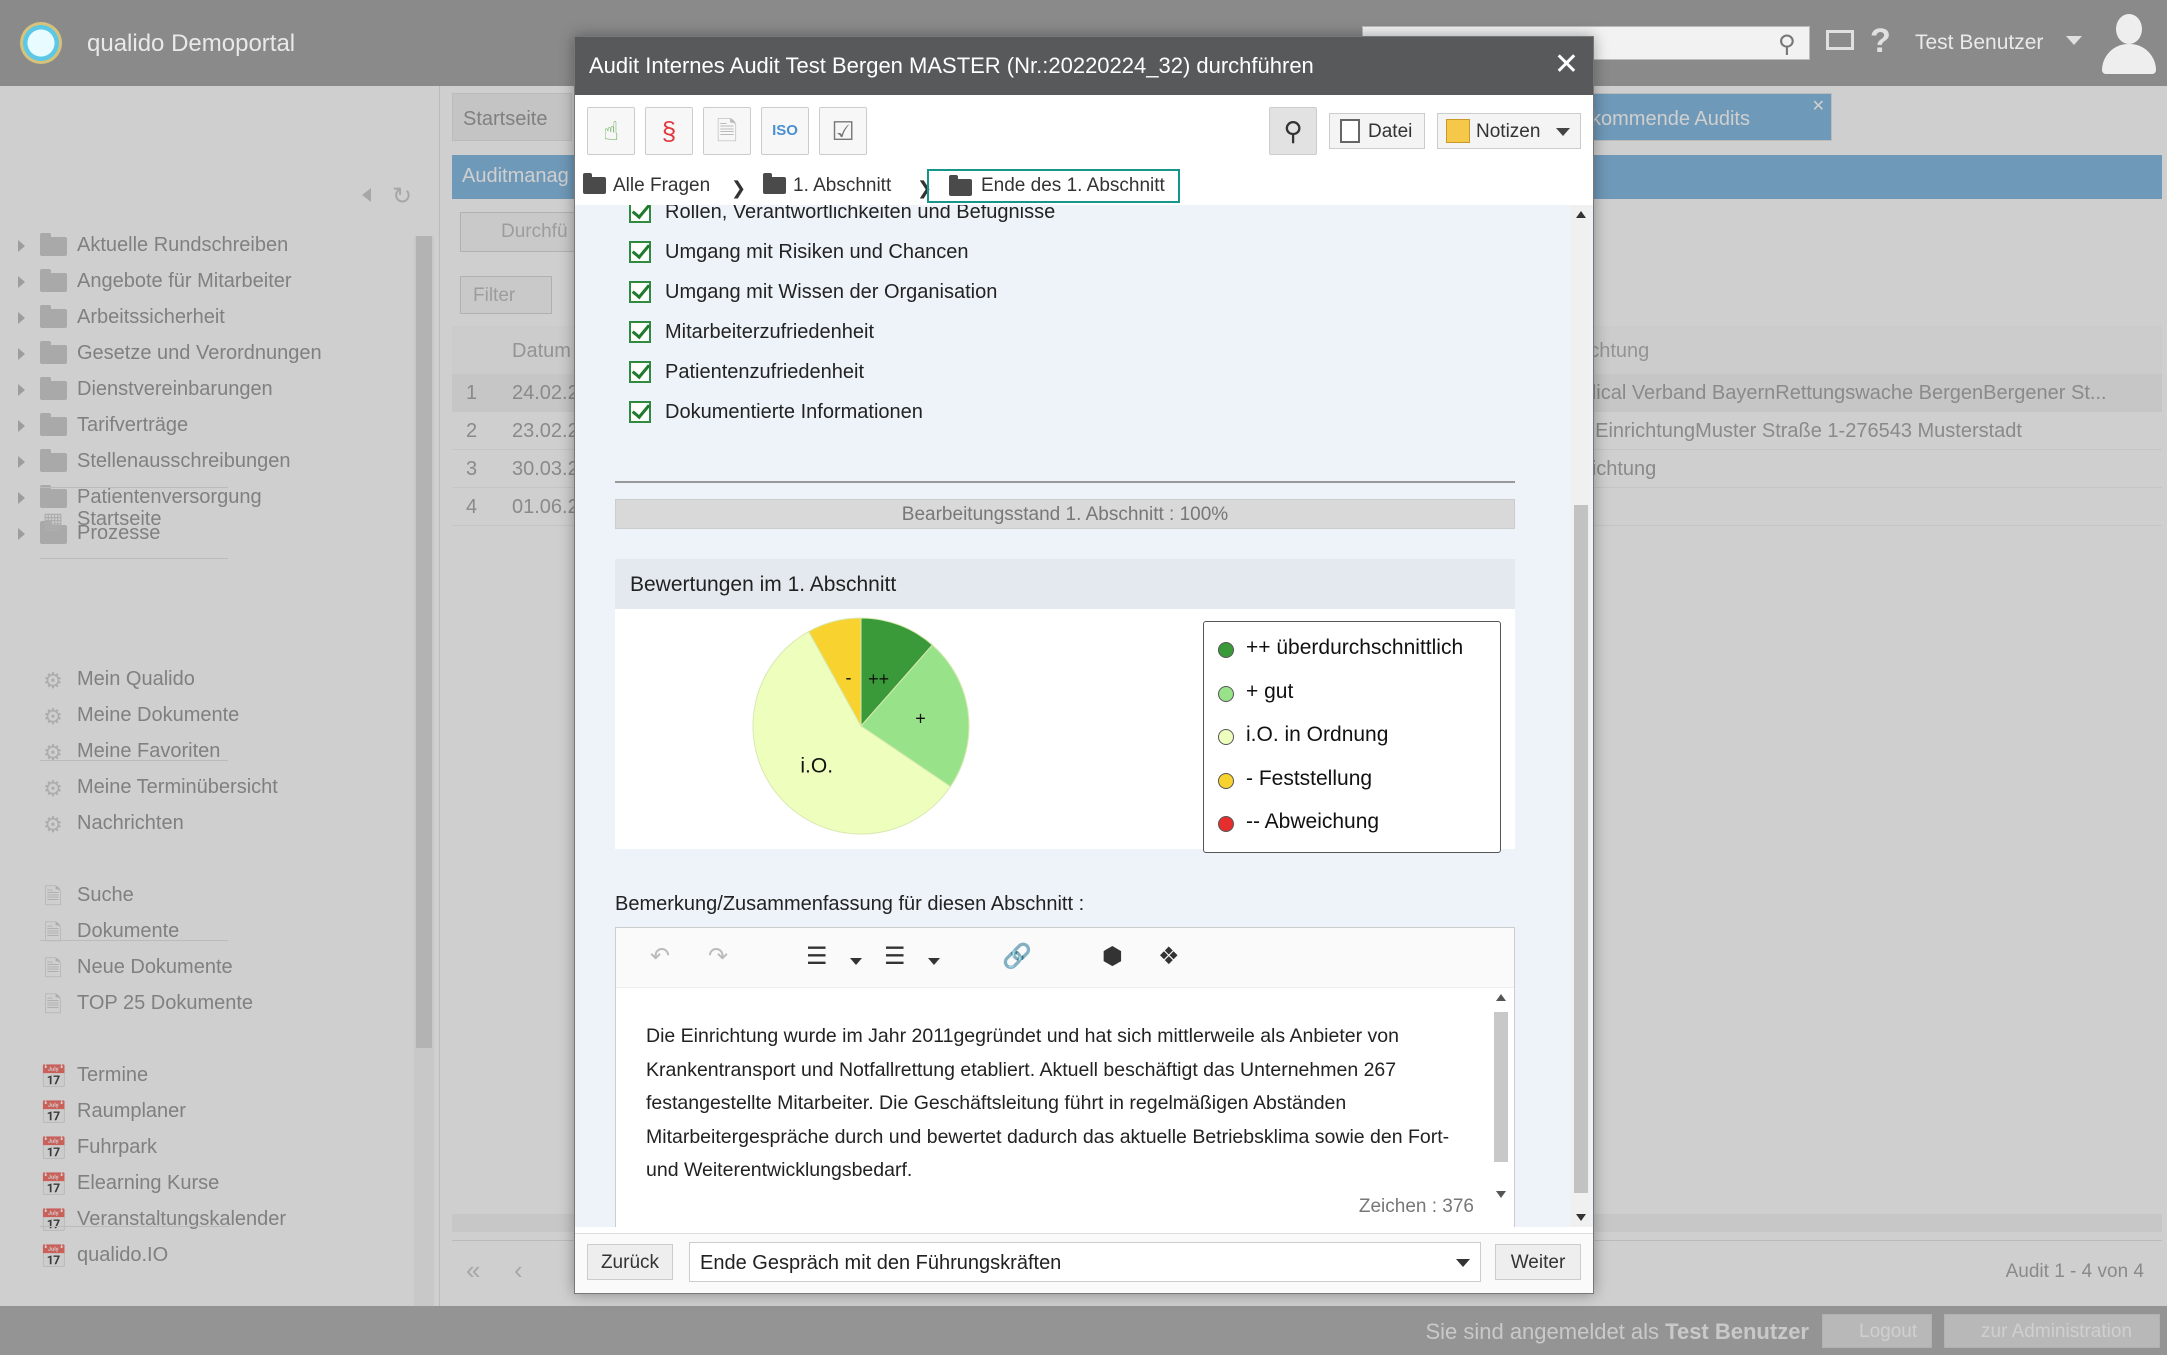 This screenshot has width=2167, height=1355. Describe the element at coordinates (1053, 186) in the screenshot. I see `breadcrumb-end-of-section: Ende des 1. Abschnitt` at that location.